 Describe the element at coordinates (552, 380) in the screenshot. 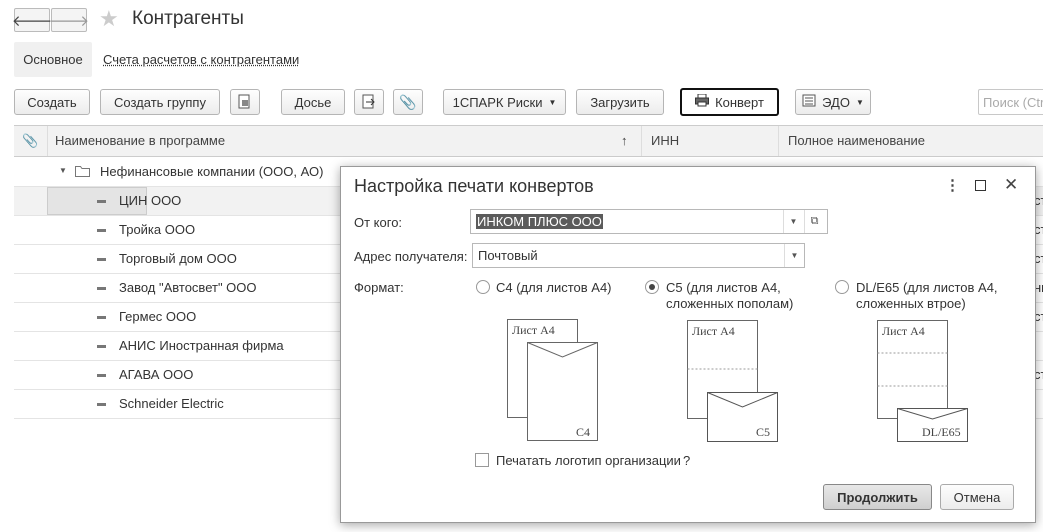

I see `c4-envelope-illustration: Лист А4 C4` at that location.